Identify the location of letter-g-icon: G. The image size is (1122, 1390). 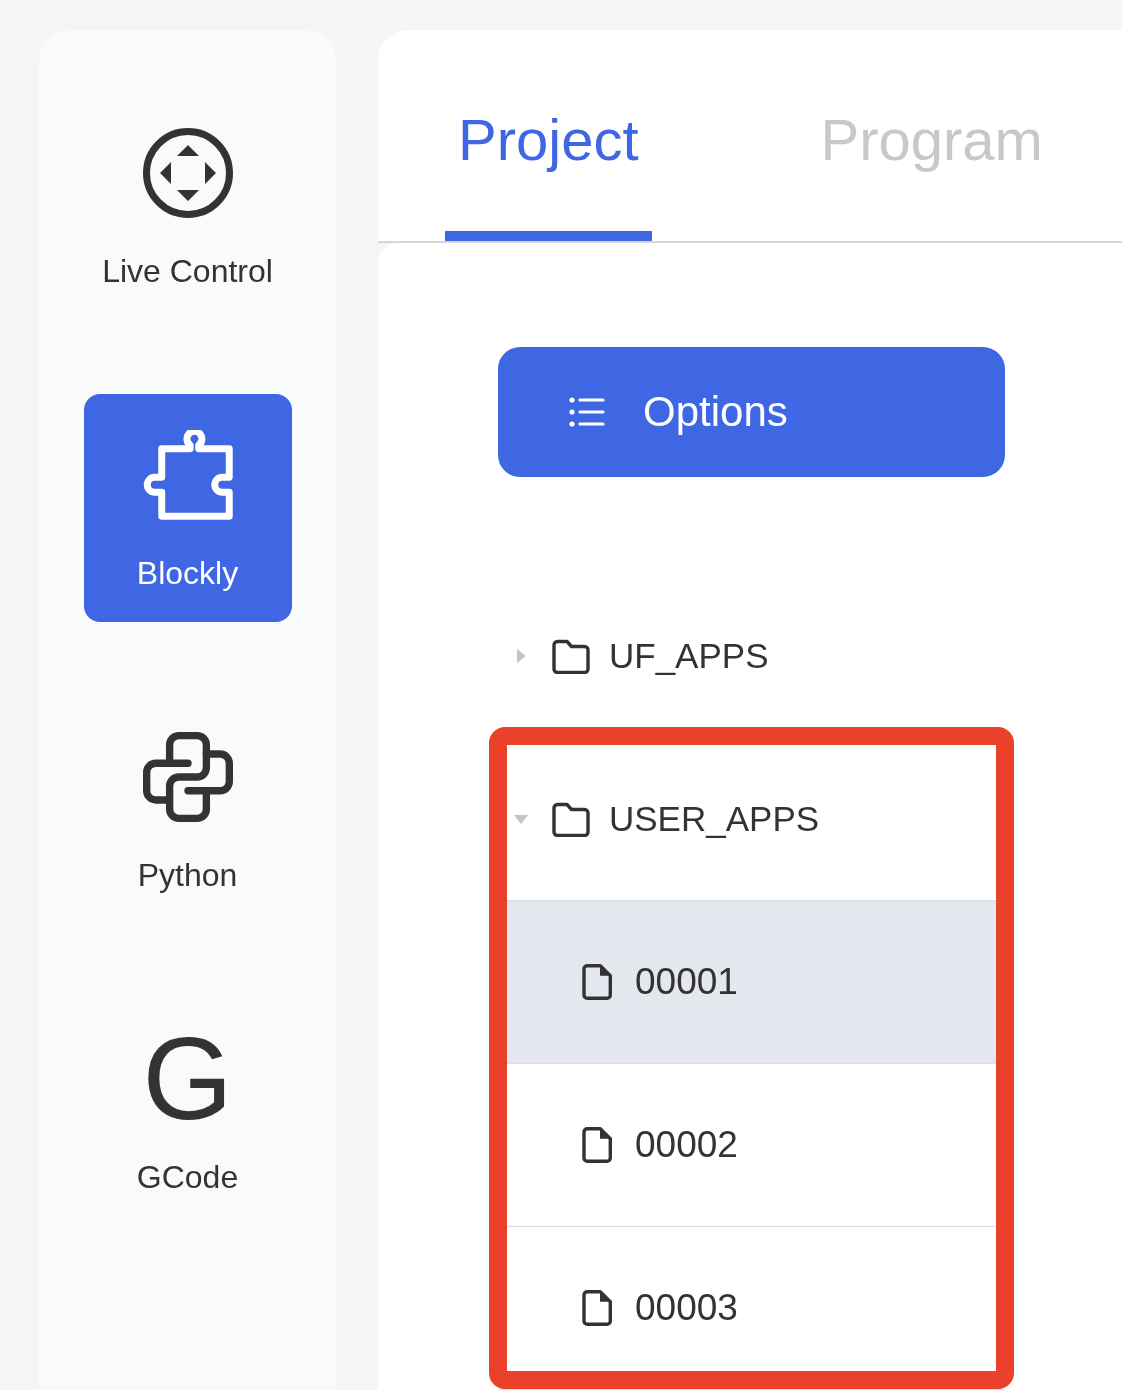
(187, 1079).